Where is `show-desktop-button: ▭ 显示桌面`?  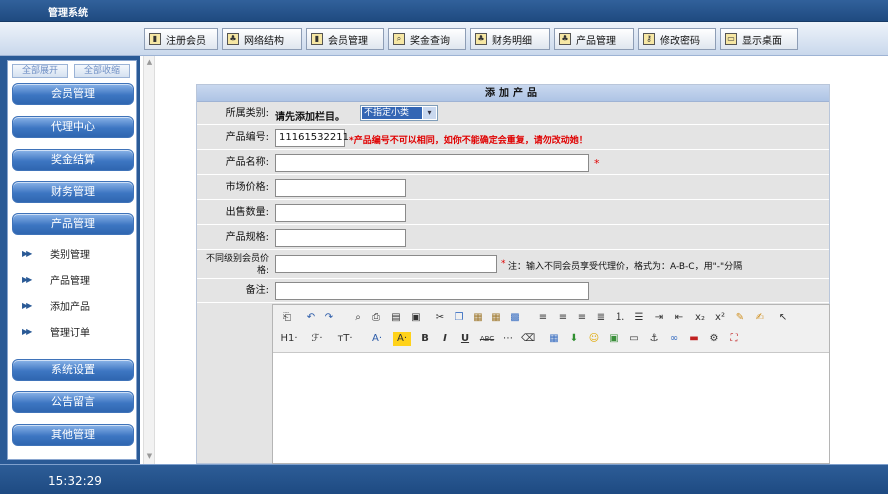 show-desktop-button: ▭ 显示桌面 is located at coordinates (759, 39).